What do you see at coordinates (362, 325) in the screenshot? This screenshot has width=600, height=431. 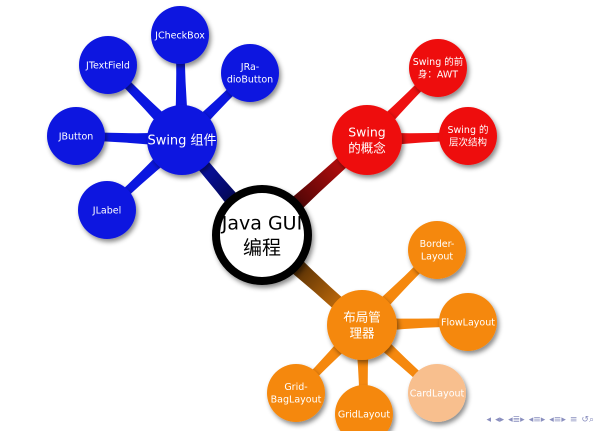 I see `node-layout-managers: 布局管理器` at bounding box center [362, 325].